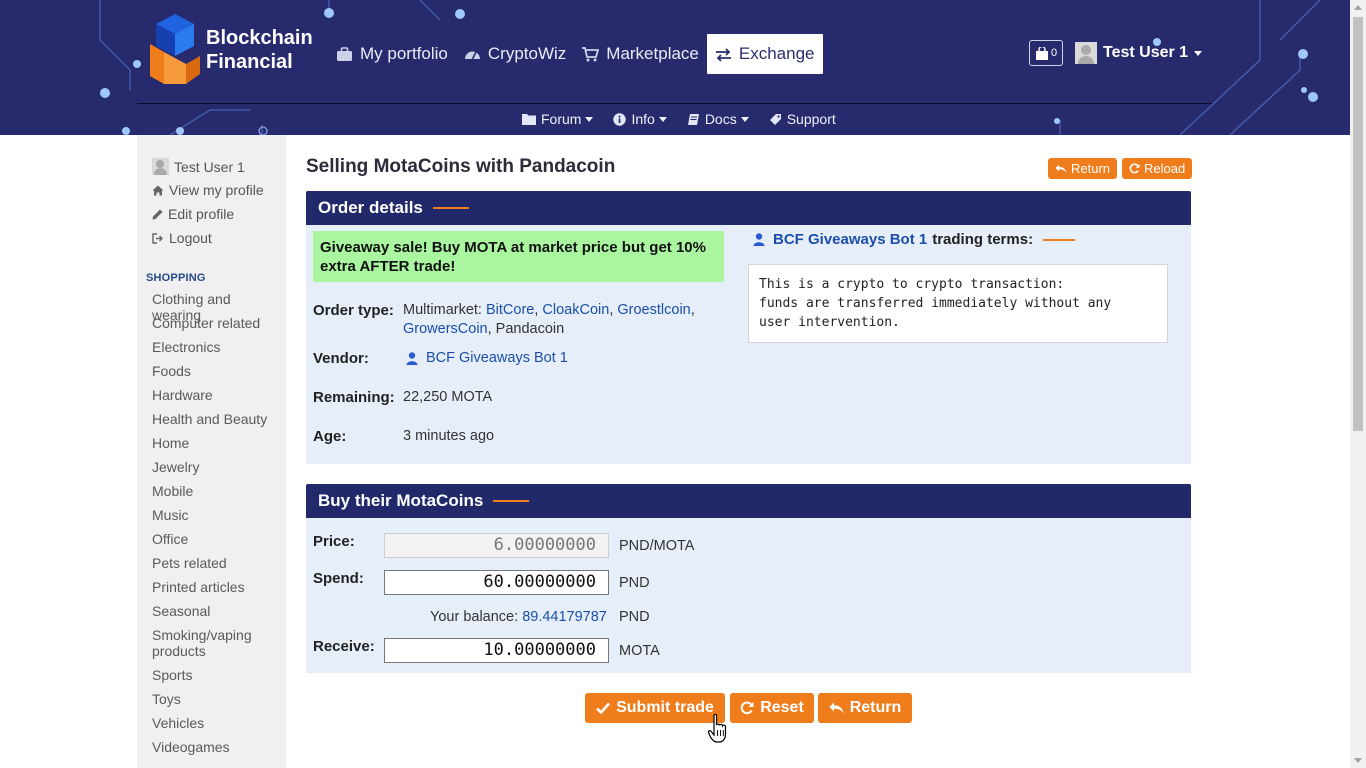 Image resolution: width=1366 pixels, height=768 pixels. What do you see at coordinates (639, 651) in the screenshot?
I see `receive-unit: MOTA` at bounding box center [639, 651].